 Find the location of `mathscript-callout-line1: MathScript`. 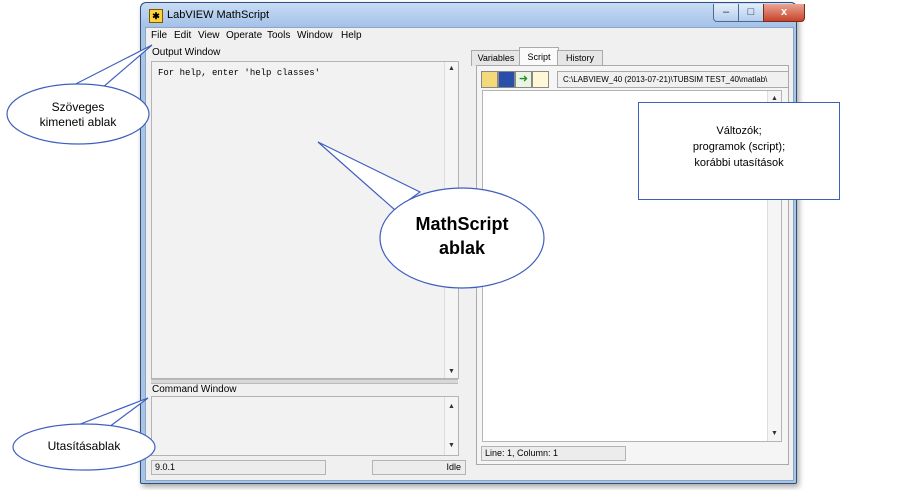

mathscript-callout-line1: MathScript is located at coordinates (462, 224).